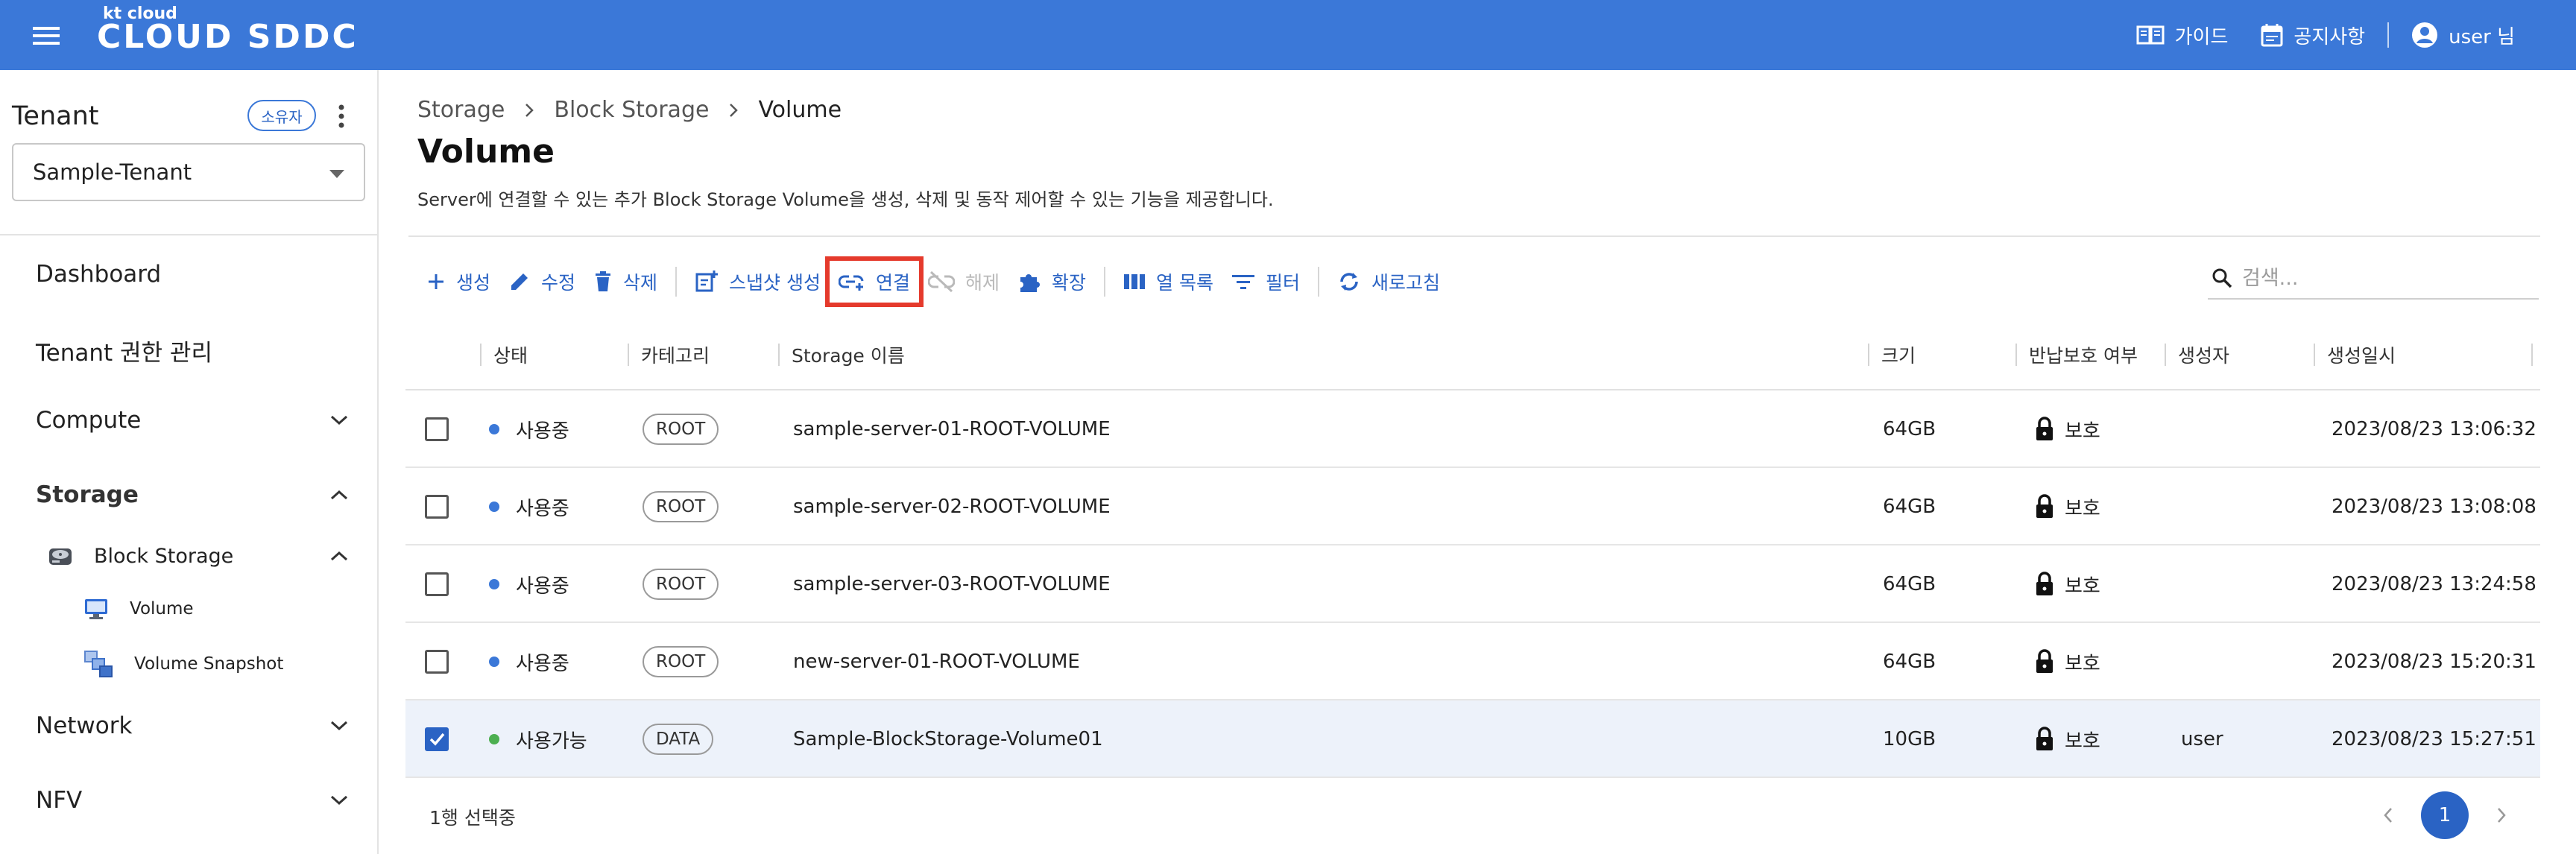 Image resolution: width=2576 pixels, height=854 pixels. I want to click on column-header-created: 생성일시, so click(2355, 354).